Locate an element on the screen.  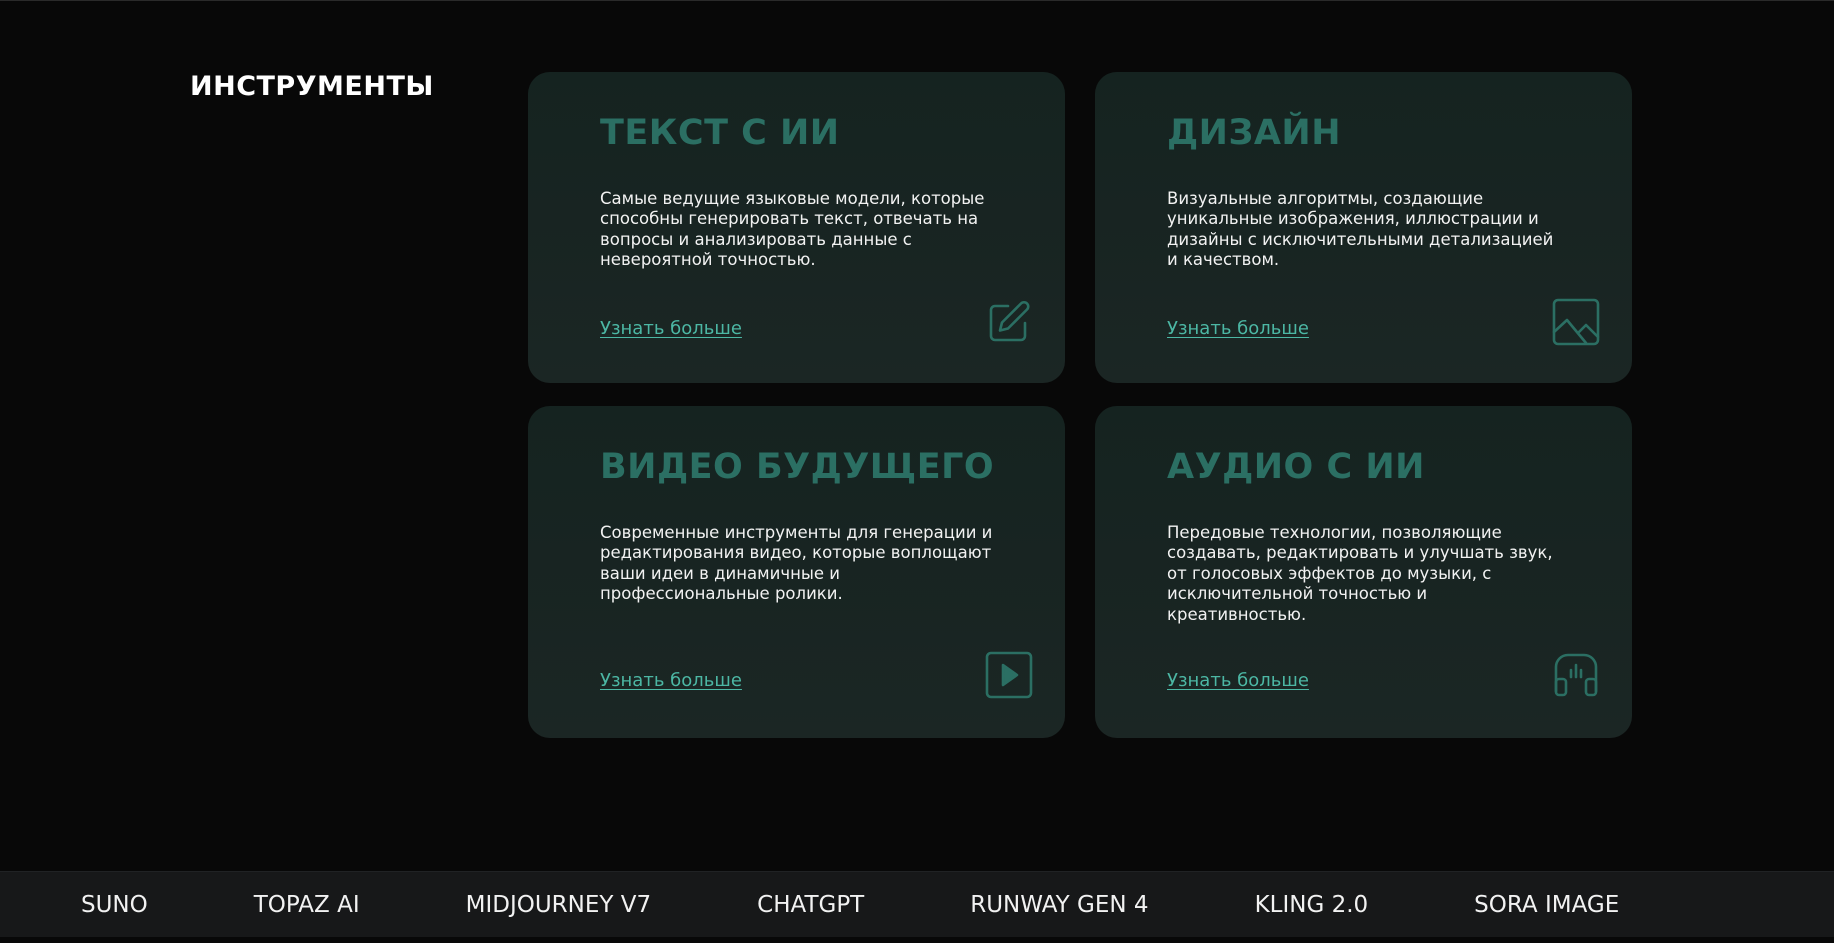
image-icon is located at coordinates (1576, 322).